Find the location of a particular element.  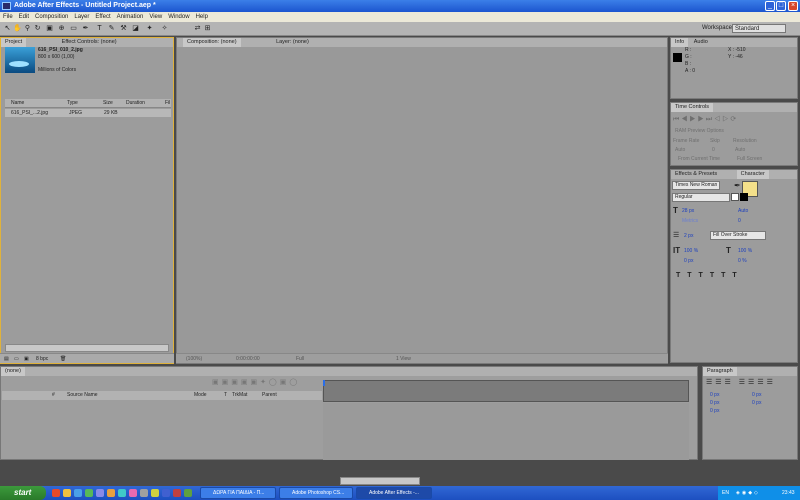

font-family-select: Times New Roman is located at coordinates (696, 185).